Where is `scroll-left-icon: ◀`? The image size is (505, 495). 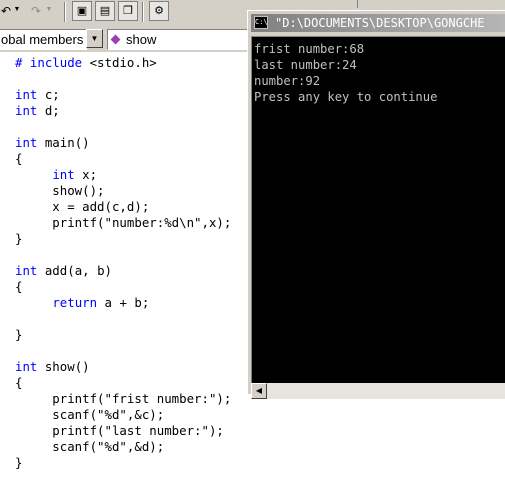
scroll-left-icon: ◀ is located at coordinates (259, 391).